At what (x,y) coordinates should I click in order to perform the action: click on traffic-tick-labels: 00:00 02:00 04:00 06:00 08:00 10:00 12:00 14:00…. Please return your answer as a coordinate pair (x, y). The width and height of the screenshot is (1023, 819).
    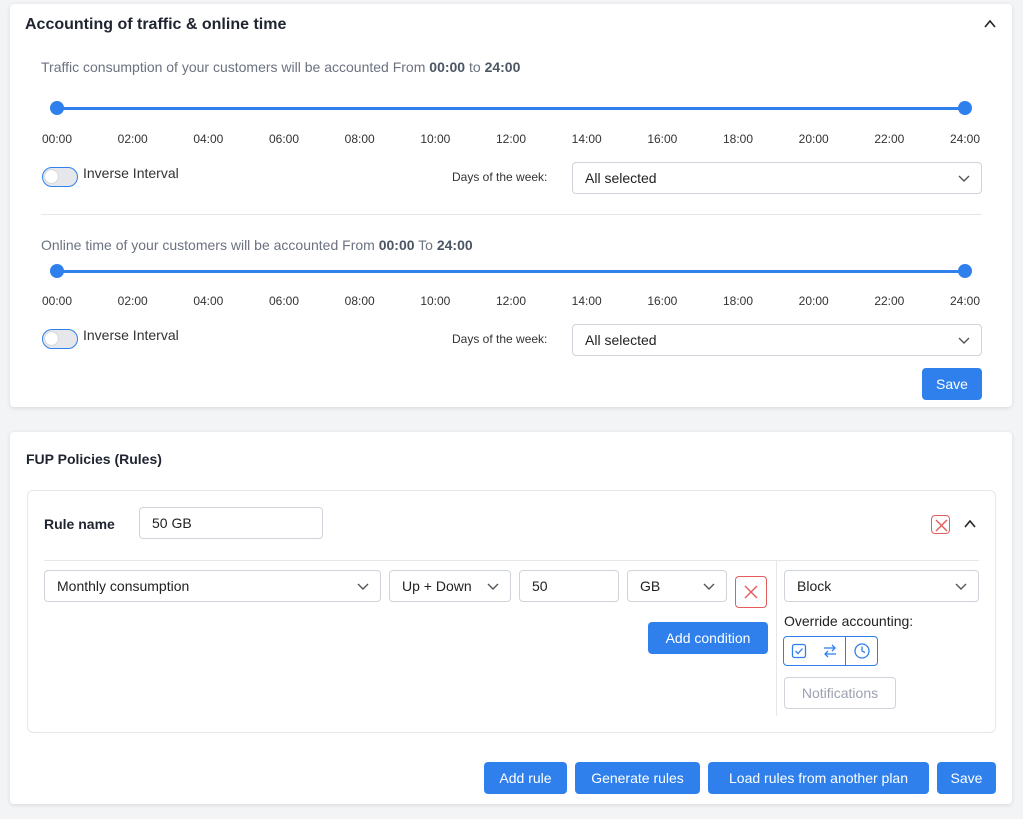
    Looking at the image, I should click on (511, 140).